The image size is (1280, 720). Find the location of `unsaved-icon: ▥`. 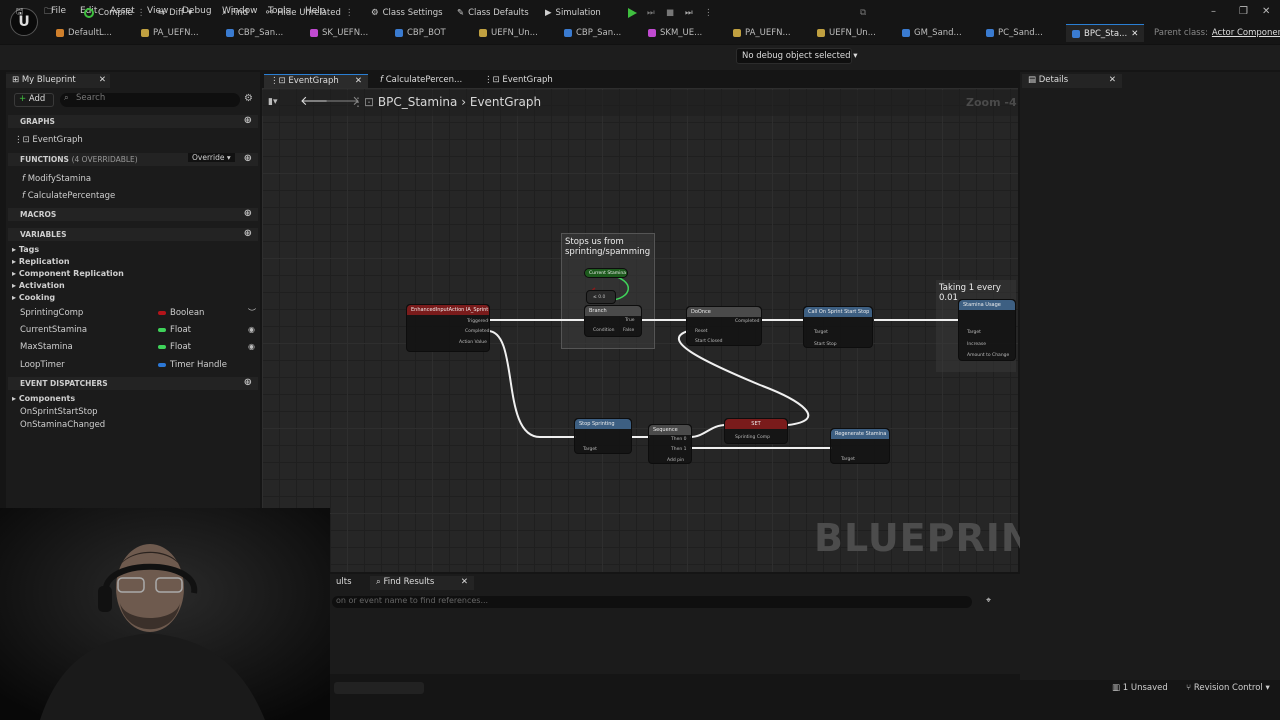

unsaved-icon: ▥ is located at coordinates (1117, 688).